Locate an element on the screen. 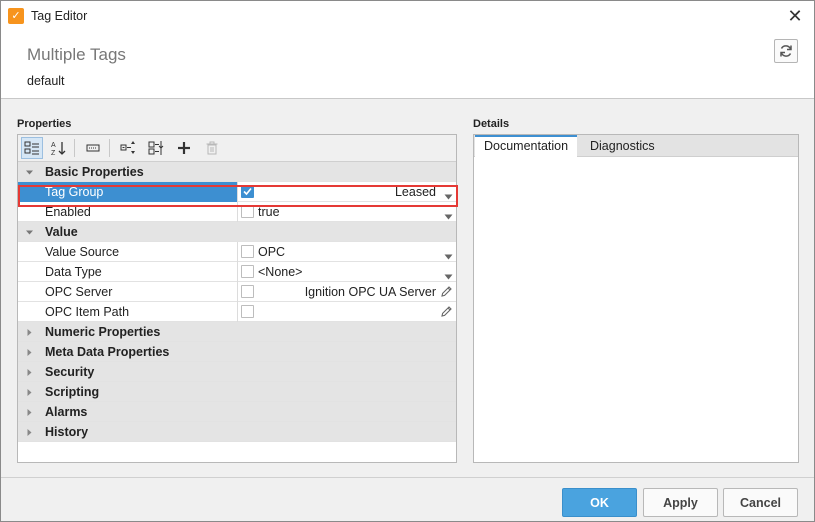 This screenshot has height=522, width=815. category-row: Meta Data Properties is located at coordinates (237, 352).